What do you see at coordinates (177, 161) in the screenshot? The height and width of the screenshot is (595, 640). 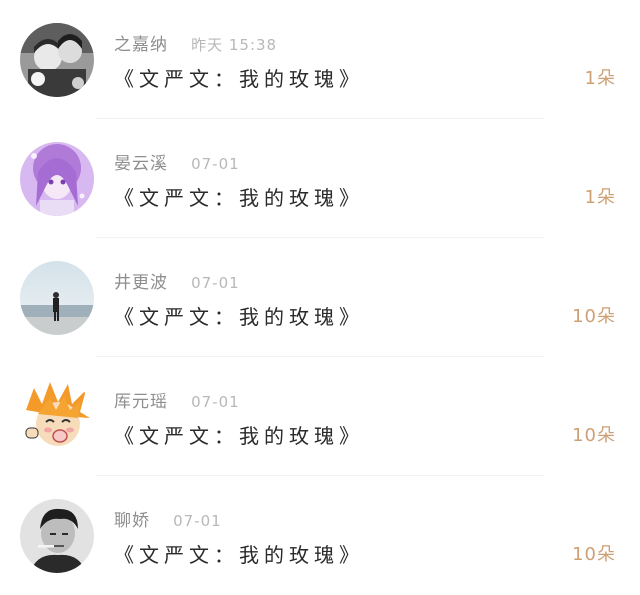 I see `item-meta: 晏云溪 07-01` at bounding box center [177, 161].